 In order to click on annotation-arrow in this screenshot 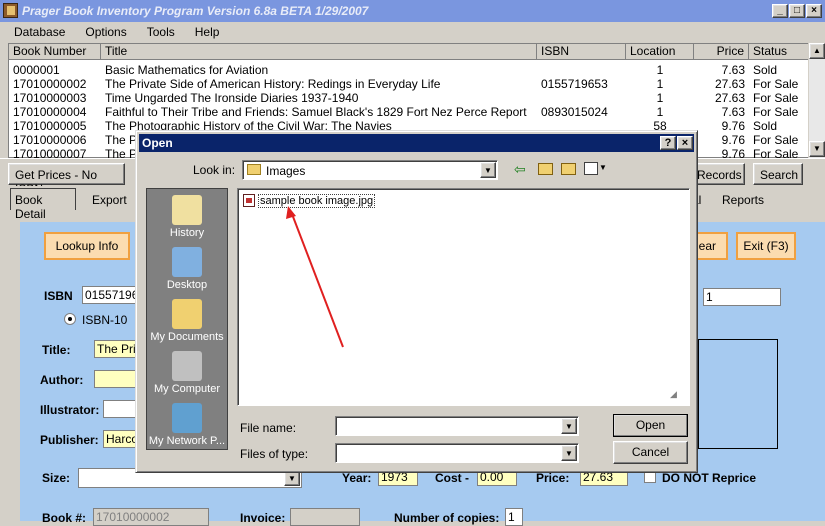, I will do `click(315, 277)`.